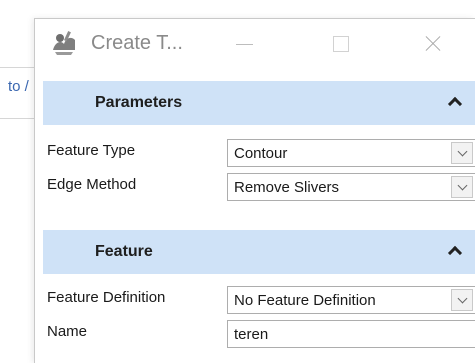 The image size is (475, 363). What do you see at coordinates (259, 252) in the screenshot?
I see `feature-section-header: Feature` at bounding box center [259, 252].